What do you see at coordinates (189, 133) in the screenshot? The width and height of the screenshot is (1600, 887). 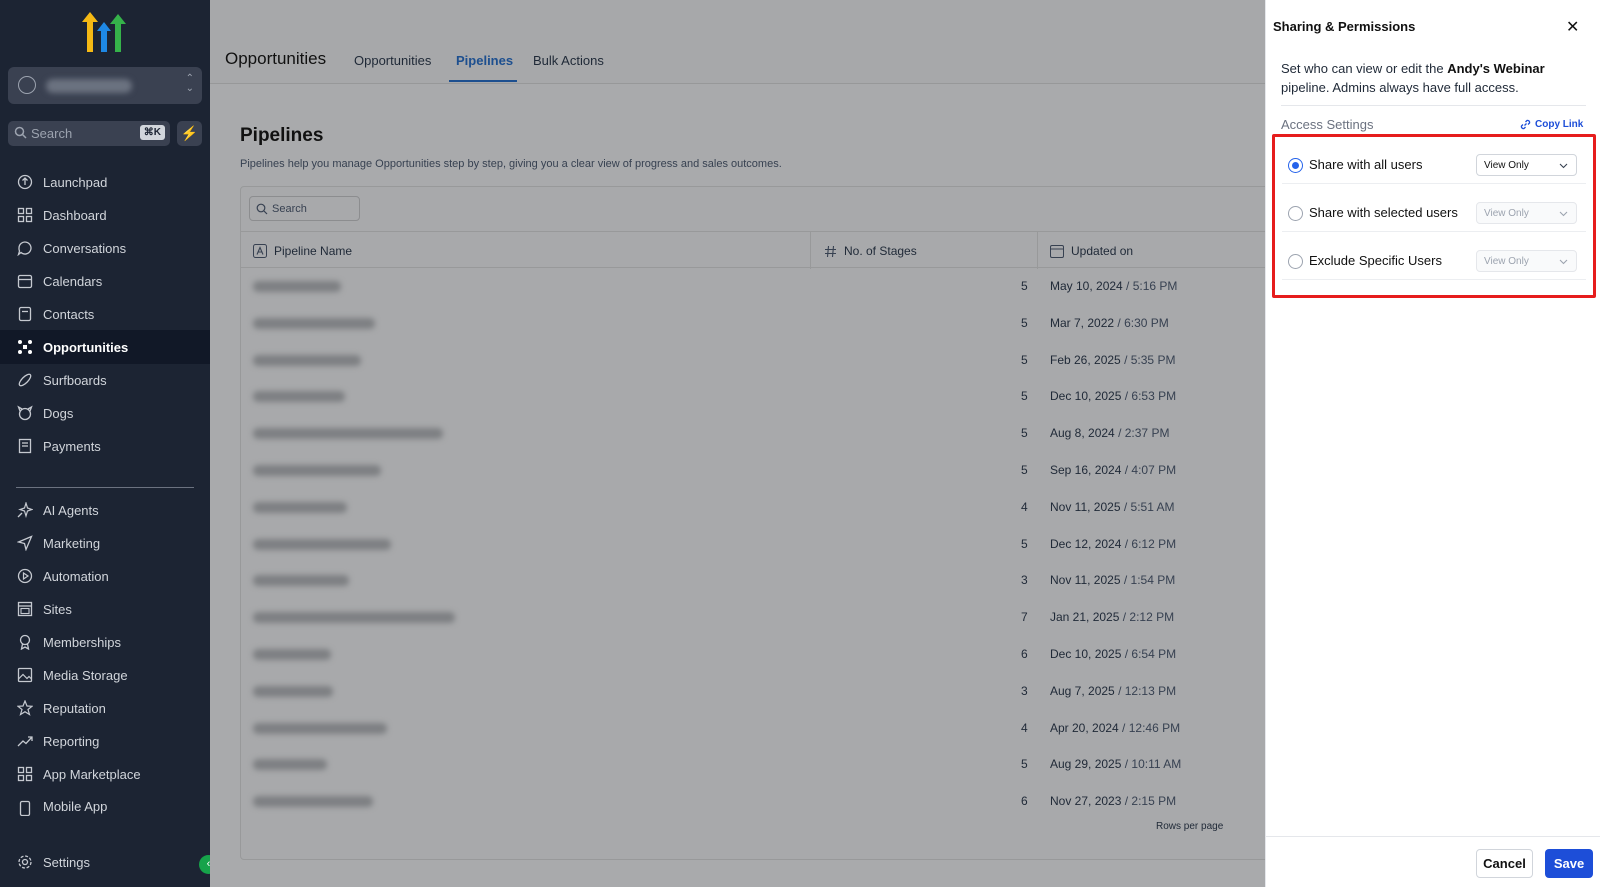 I see `quick-action-bolt-icon: ⚡` at bounding box center [189, 133].